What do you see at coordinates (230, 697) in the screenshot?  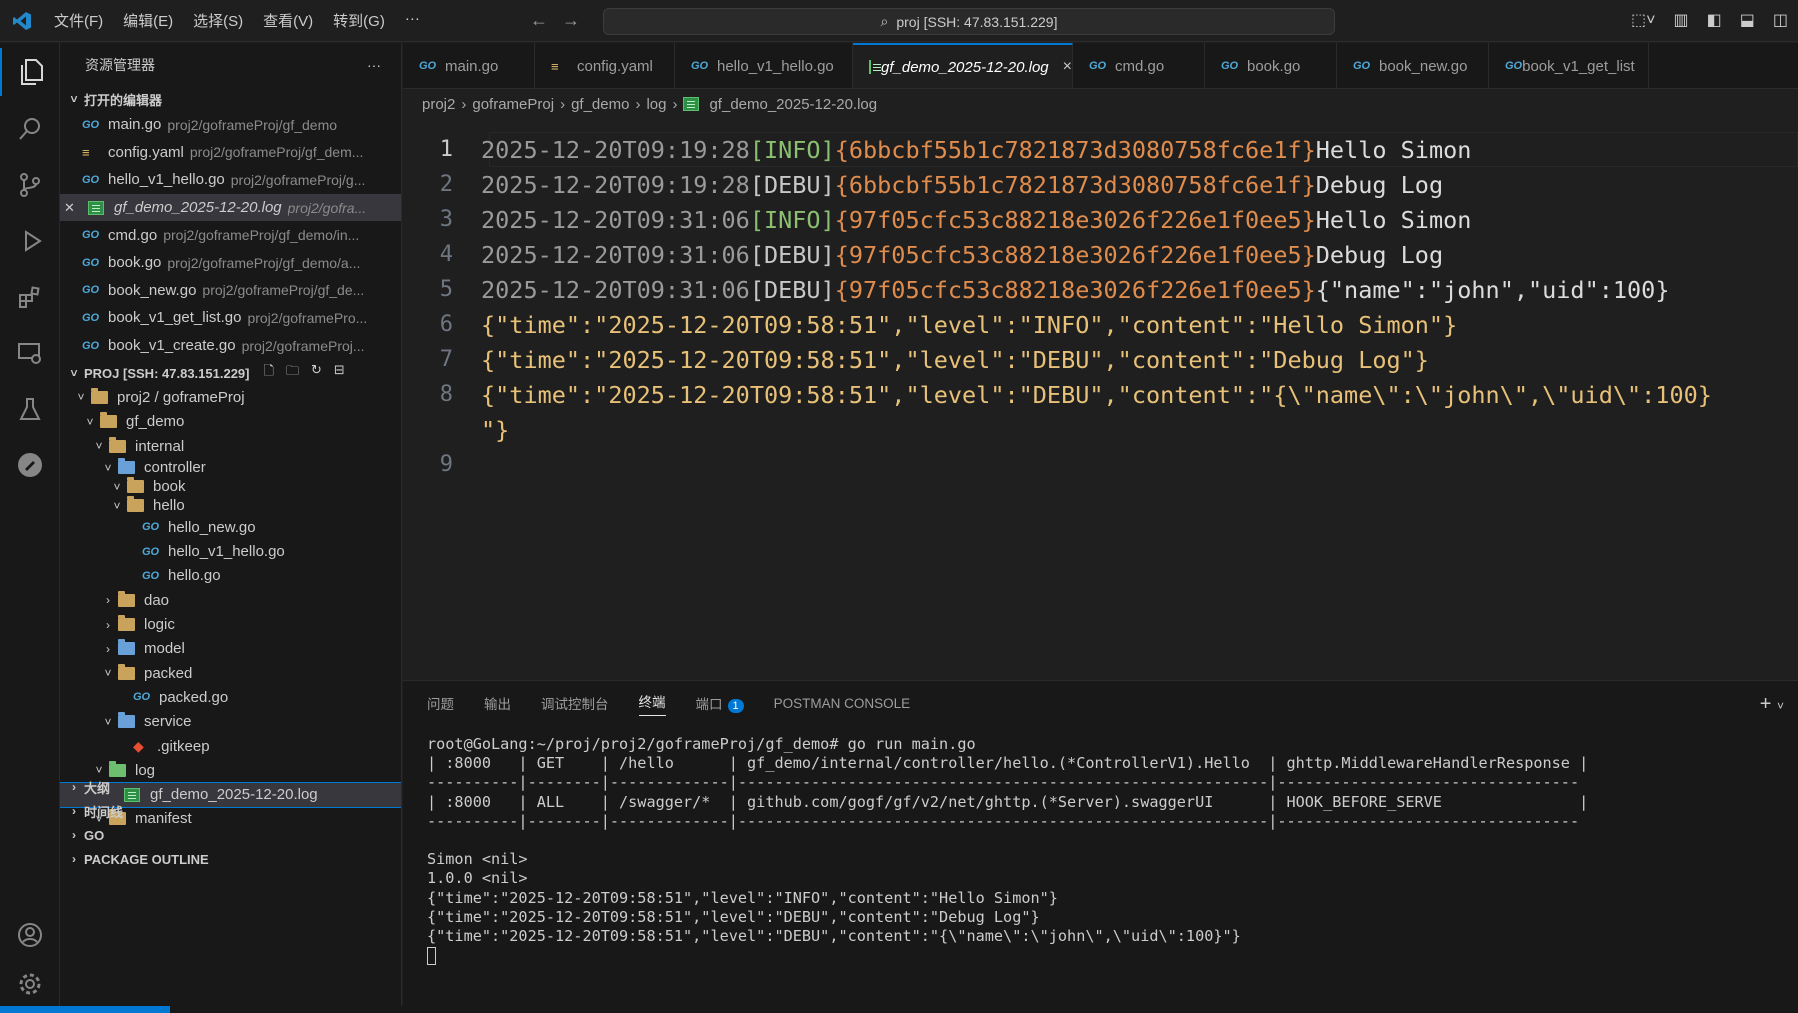 I see `tree-item: GO packed.go` at bounding box center [230, 697].